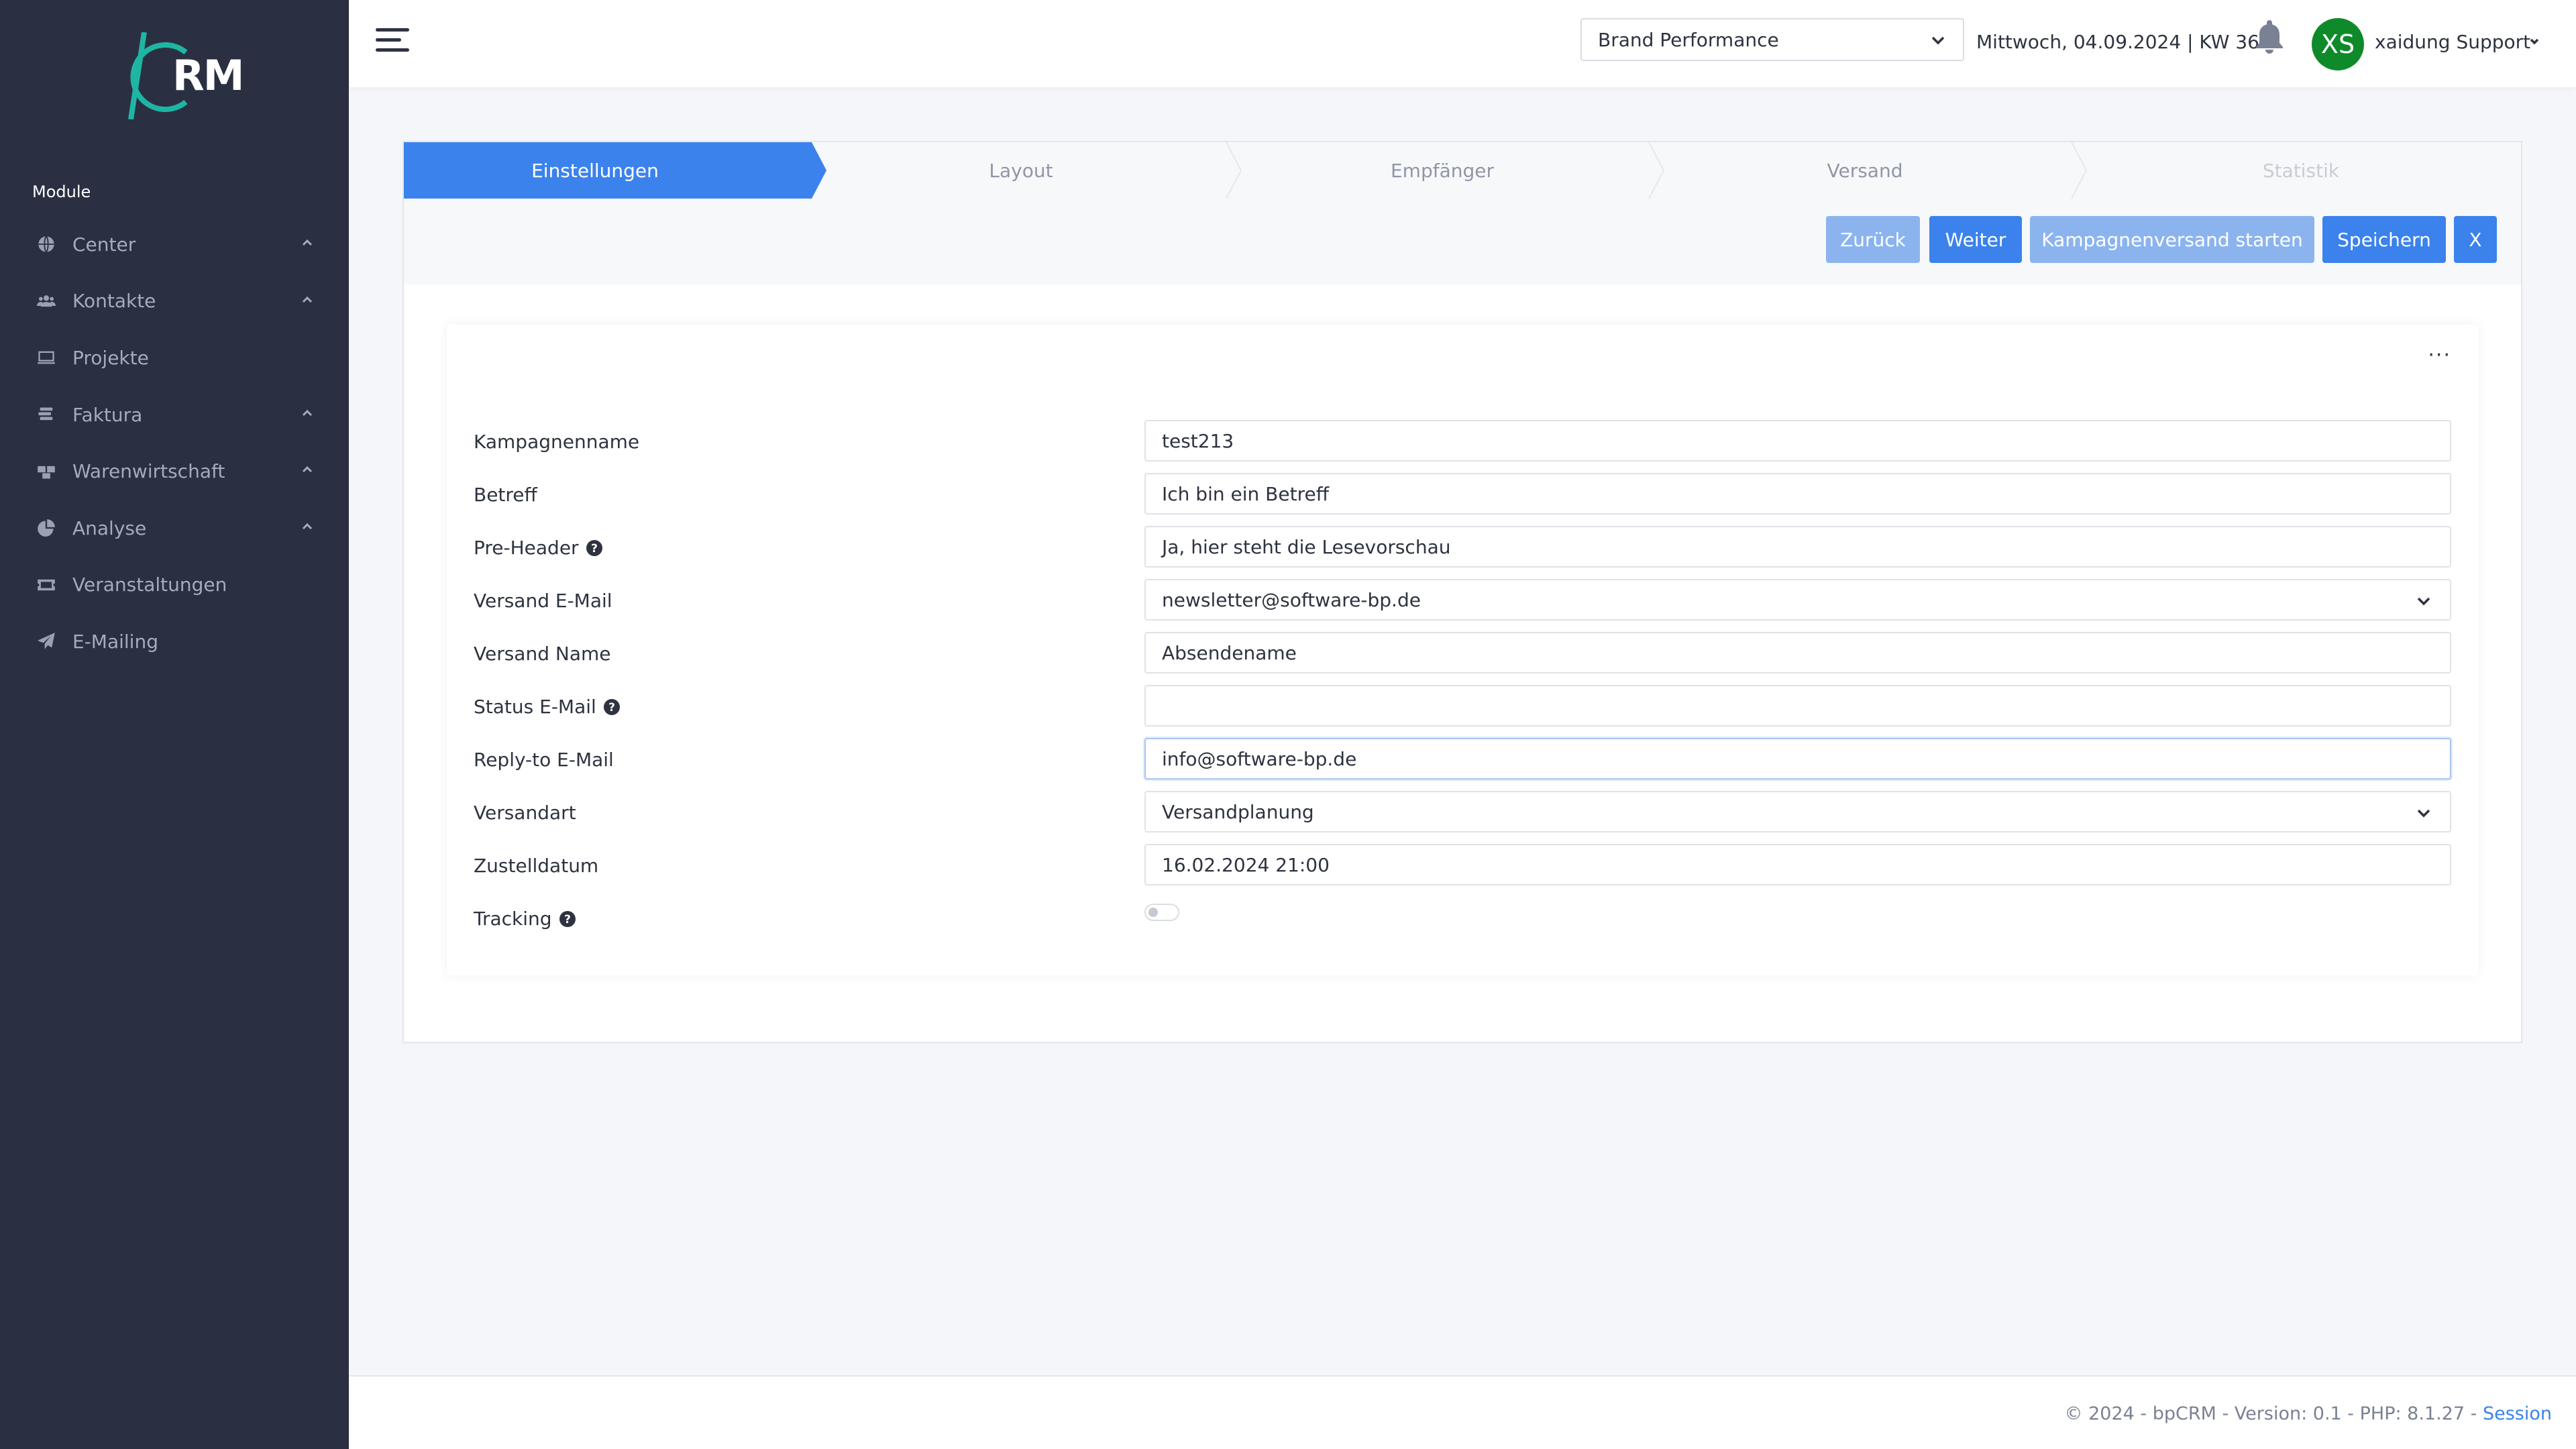 This screenshot has width=2576, height=1449. What do you see at coordinates (1797, 759) in the screenshot?
I see `reply-to-input: info@software-bp.de` at bounding box center [1797, 759].